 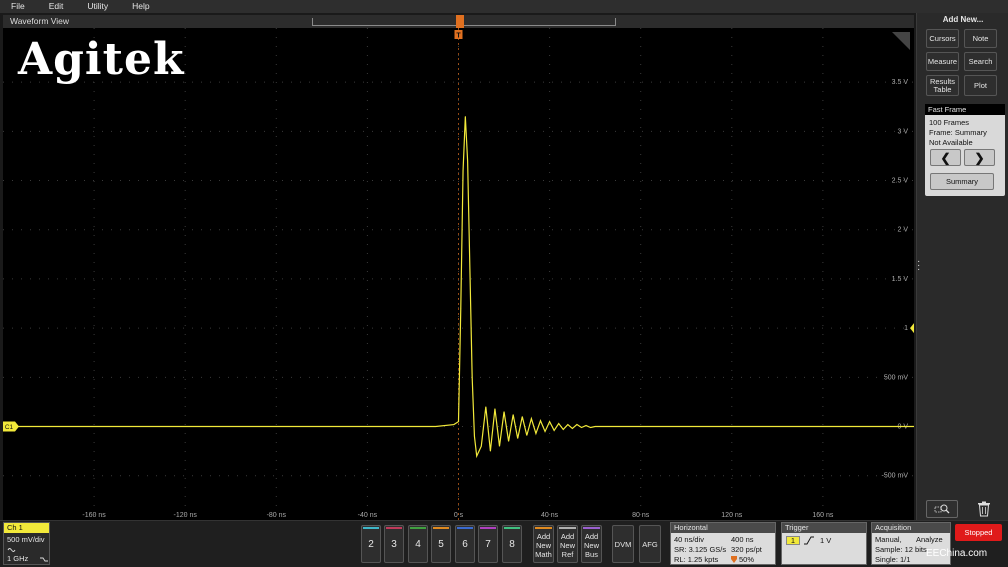 What do you see at coordinates (368, 515) in the screenshot?
I see `x-tick-label: -40 ns` at bounding box center [368, 515].